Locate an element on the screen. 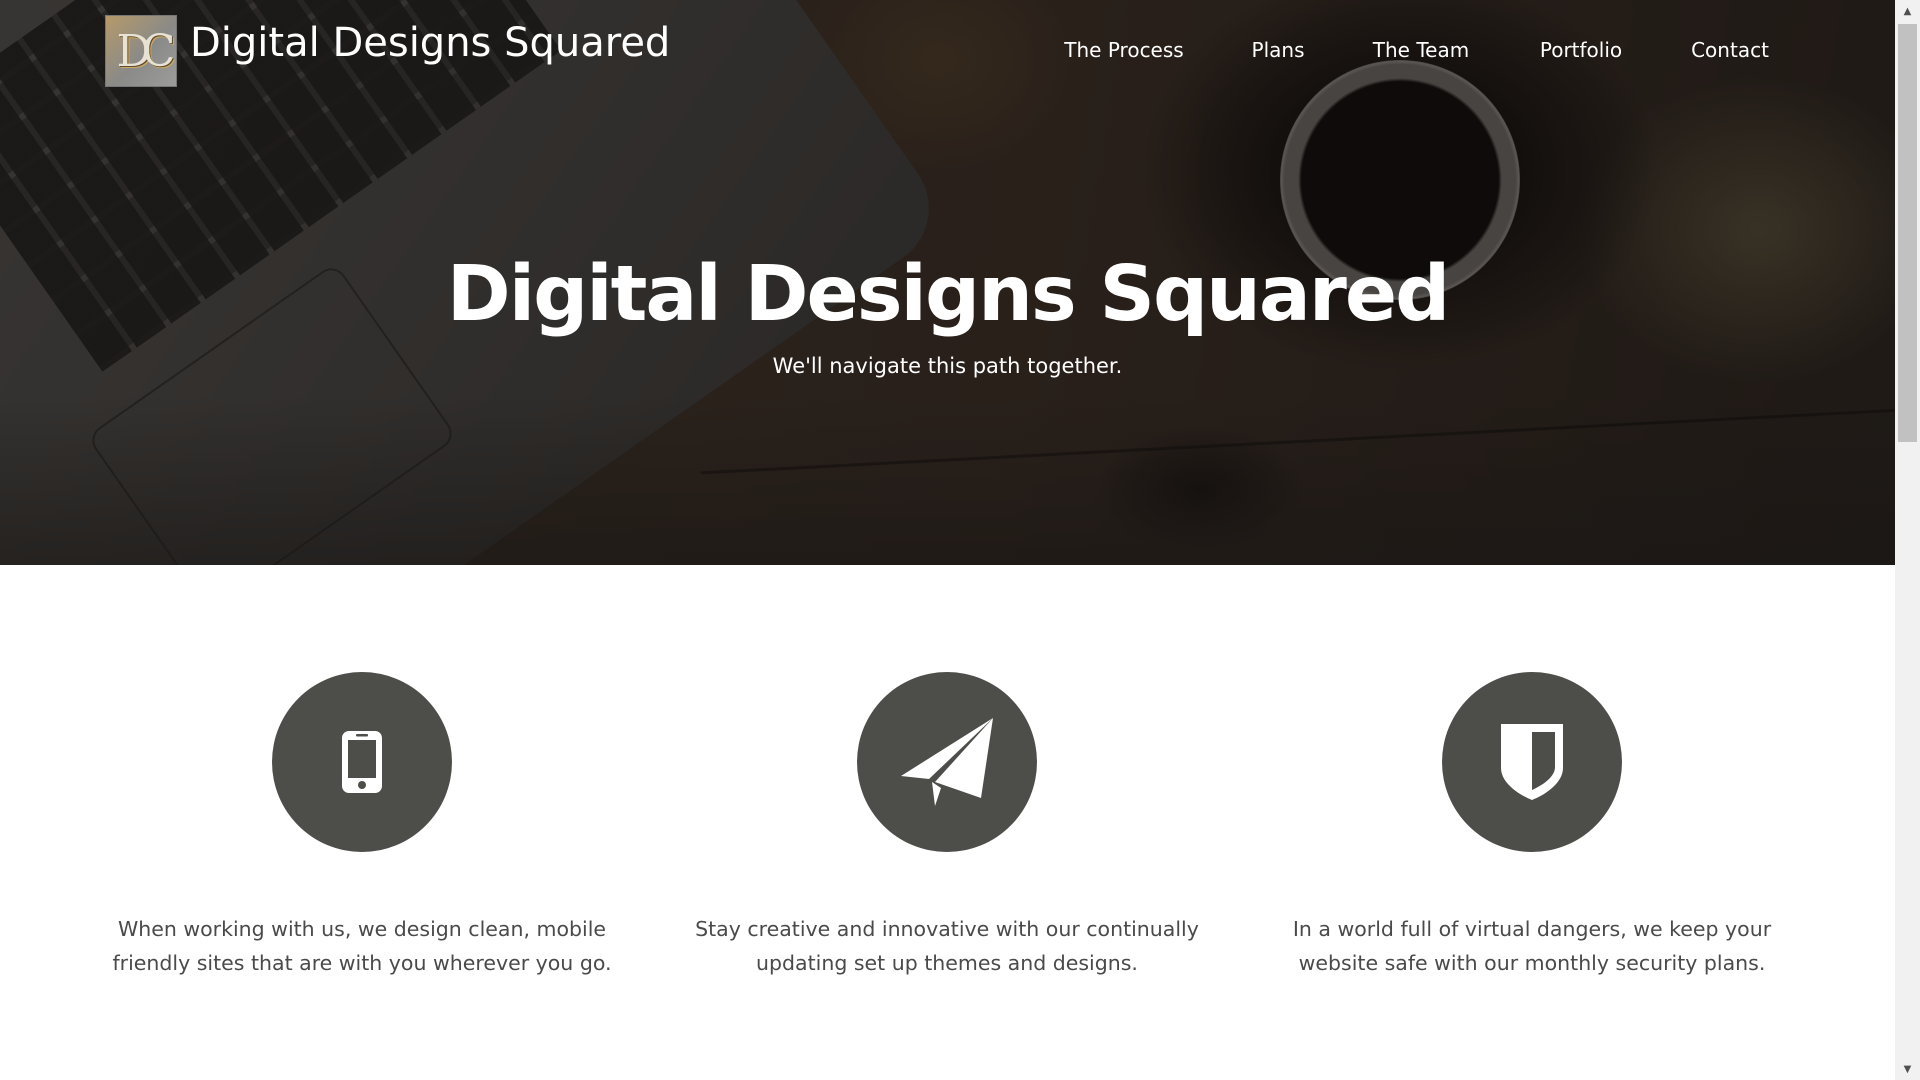  nav-link-the-process: The Process is located at coordinates (1123, 50).